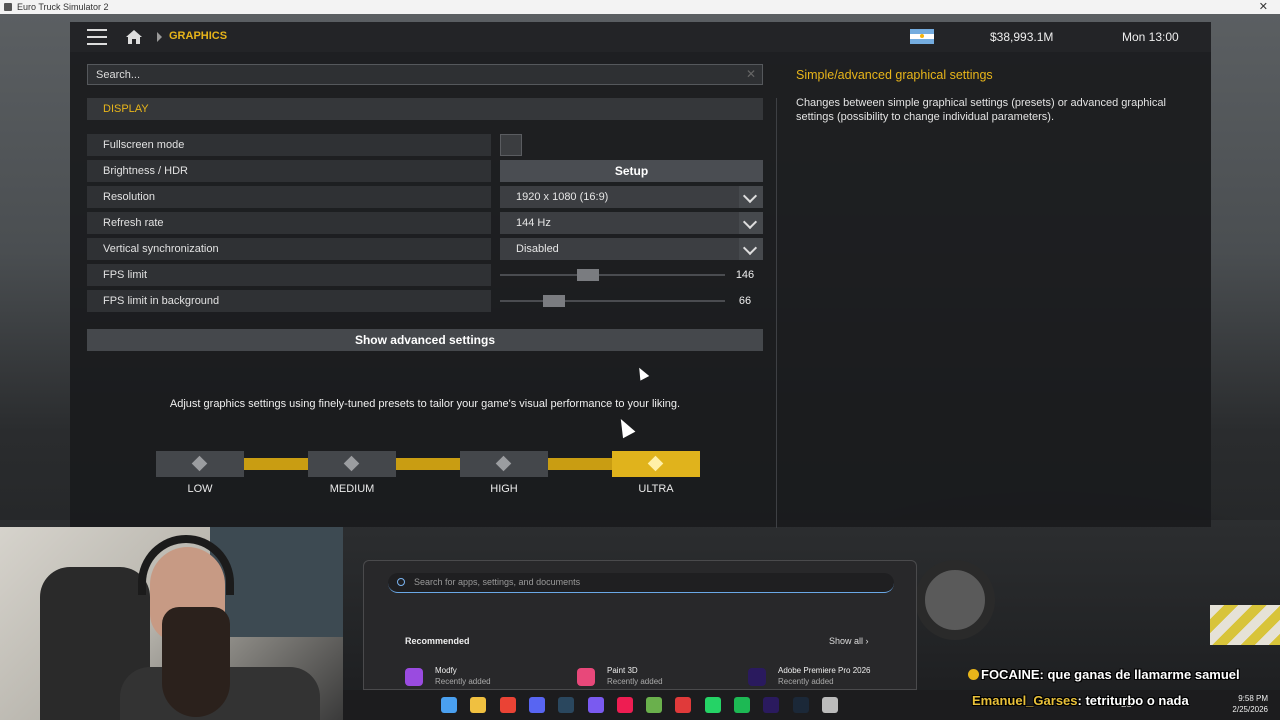  What do you see at coordinates (624, 705) in the screenshot?
I see `tiktok-icon` at bounding box center [624, 705].